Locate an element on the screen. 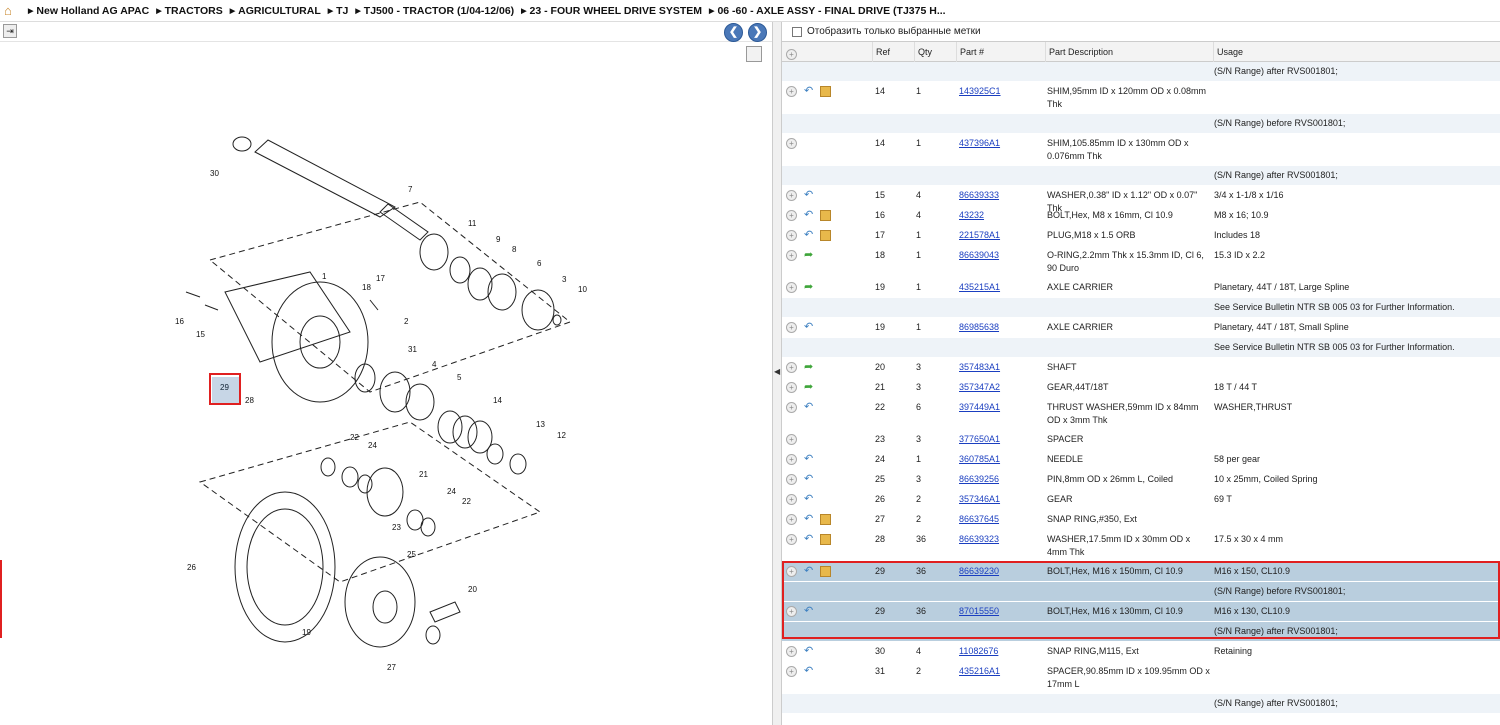 The image size is (1500, 725). part-number-link: 360785A1 is located at coordinates (1001, 459).